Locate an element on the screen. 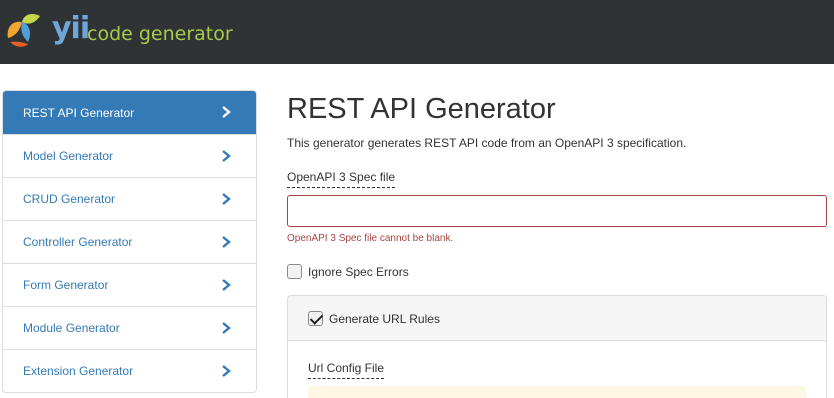 The height and width of the screenshot is (398, 834). sidebar-item-label: Extension Generator is located at coordinates (78, 371).